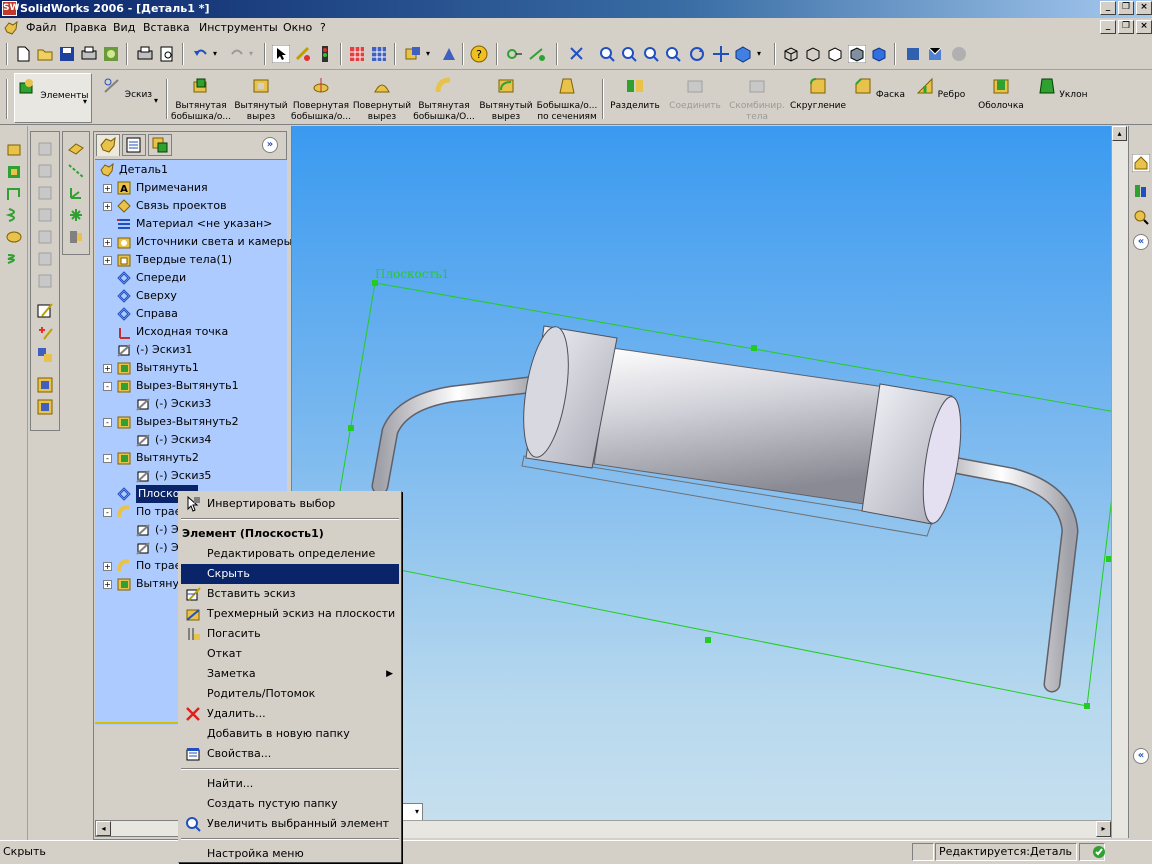  What do you see at coordinates (237, 54) in the screenshot?
I see `redo-icon` at bounding box center [237, 54].